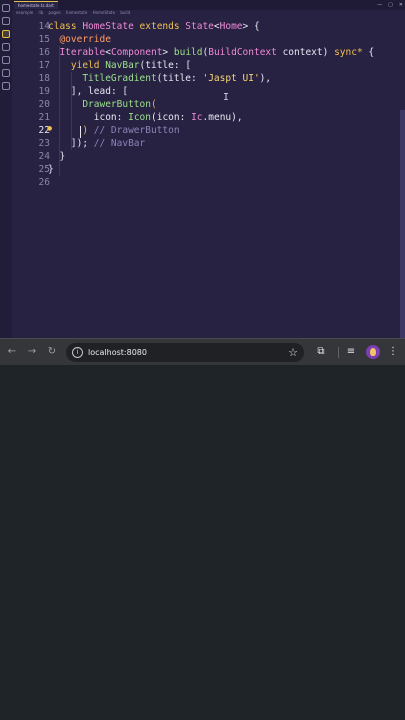 The image size is (405, 720). Describe the element at coordinates (44, 52) in the screenshot. I see `line-number: 16` at that location.